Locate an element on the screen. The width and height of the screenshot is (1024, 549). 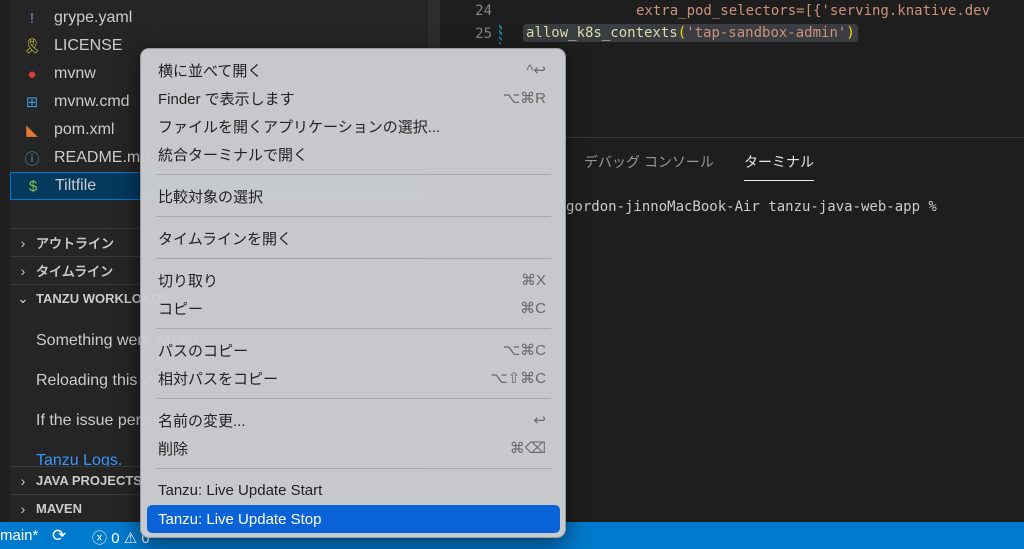
file-name: Tiltfile is located at coordinates (76, 185).